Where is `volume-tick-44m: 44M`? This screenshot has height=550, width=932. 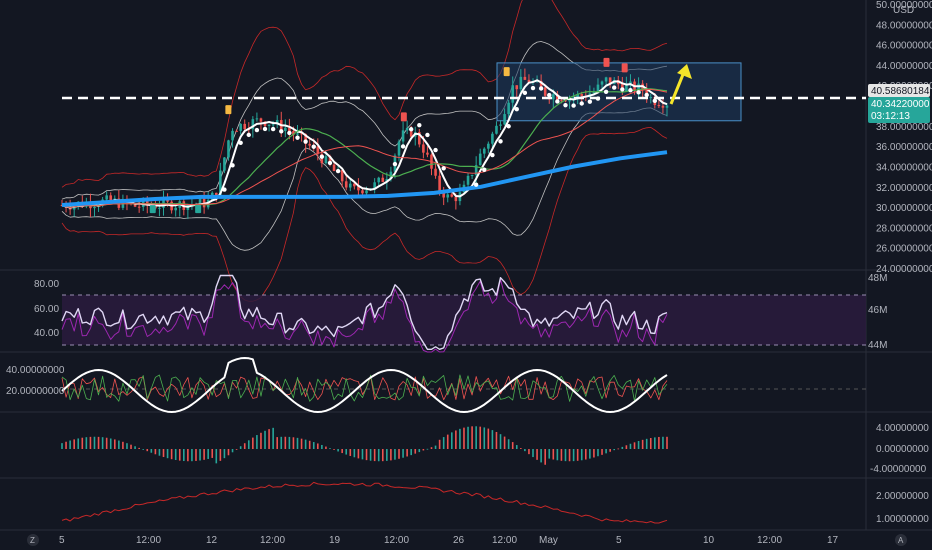 volume-tick-44m: 44M is located at coordinates (877, 345).